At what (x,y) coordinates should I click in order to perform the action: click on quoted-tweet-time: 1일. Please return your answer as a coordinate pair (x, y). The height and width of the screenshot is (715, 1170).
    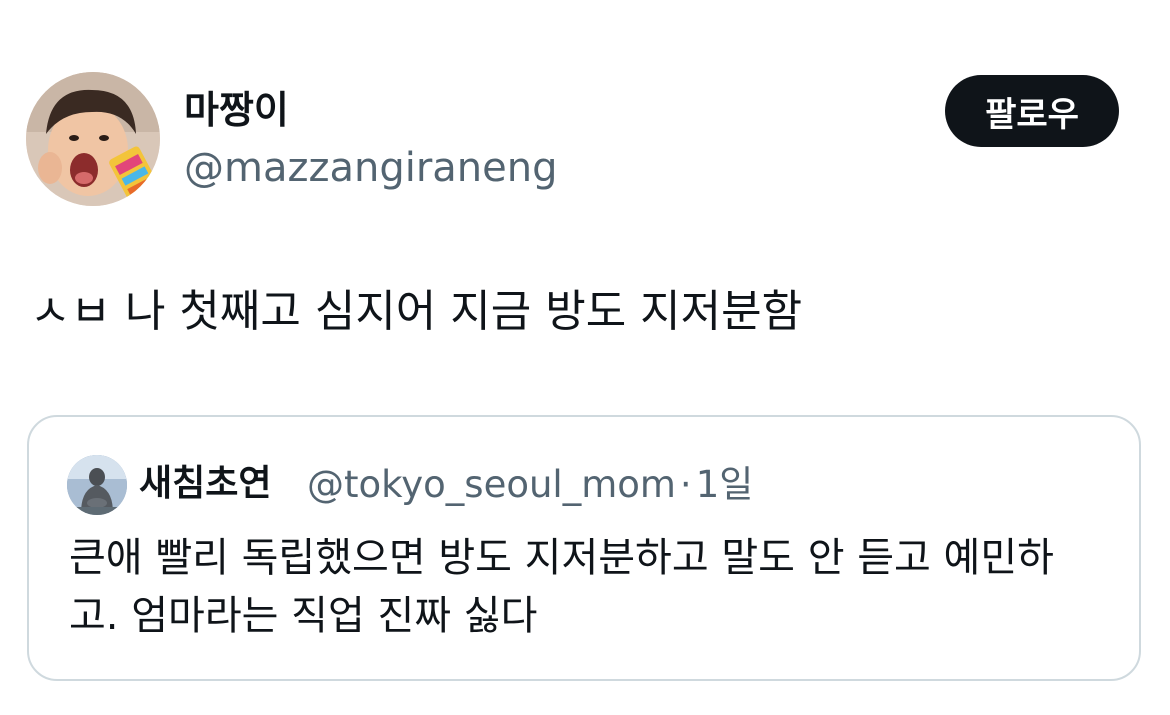
    Looking at the image, I should click on (725, 484).